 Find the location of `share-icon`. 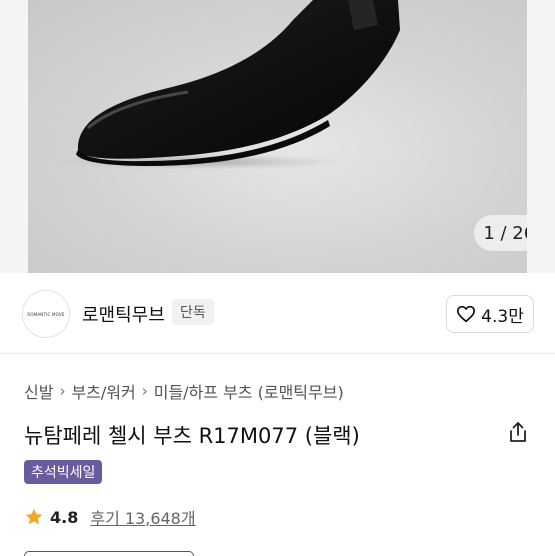

share-icon is located at coordinates (518, 432).